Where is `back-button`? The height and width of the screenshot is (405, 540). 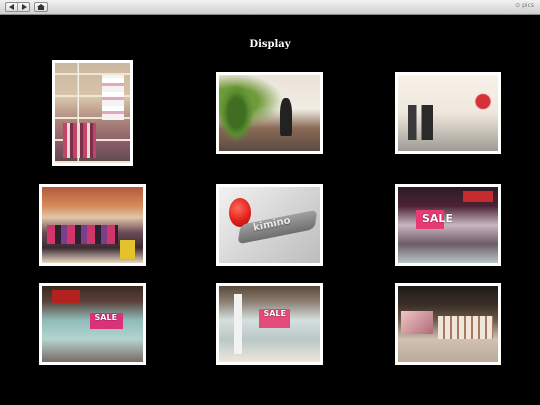
back-button is located at coordinates (11, 7).